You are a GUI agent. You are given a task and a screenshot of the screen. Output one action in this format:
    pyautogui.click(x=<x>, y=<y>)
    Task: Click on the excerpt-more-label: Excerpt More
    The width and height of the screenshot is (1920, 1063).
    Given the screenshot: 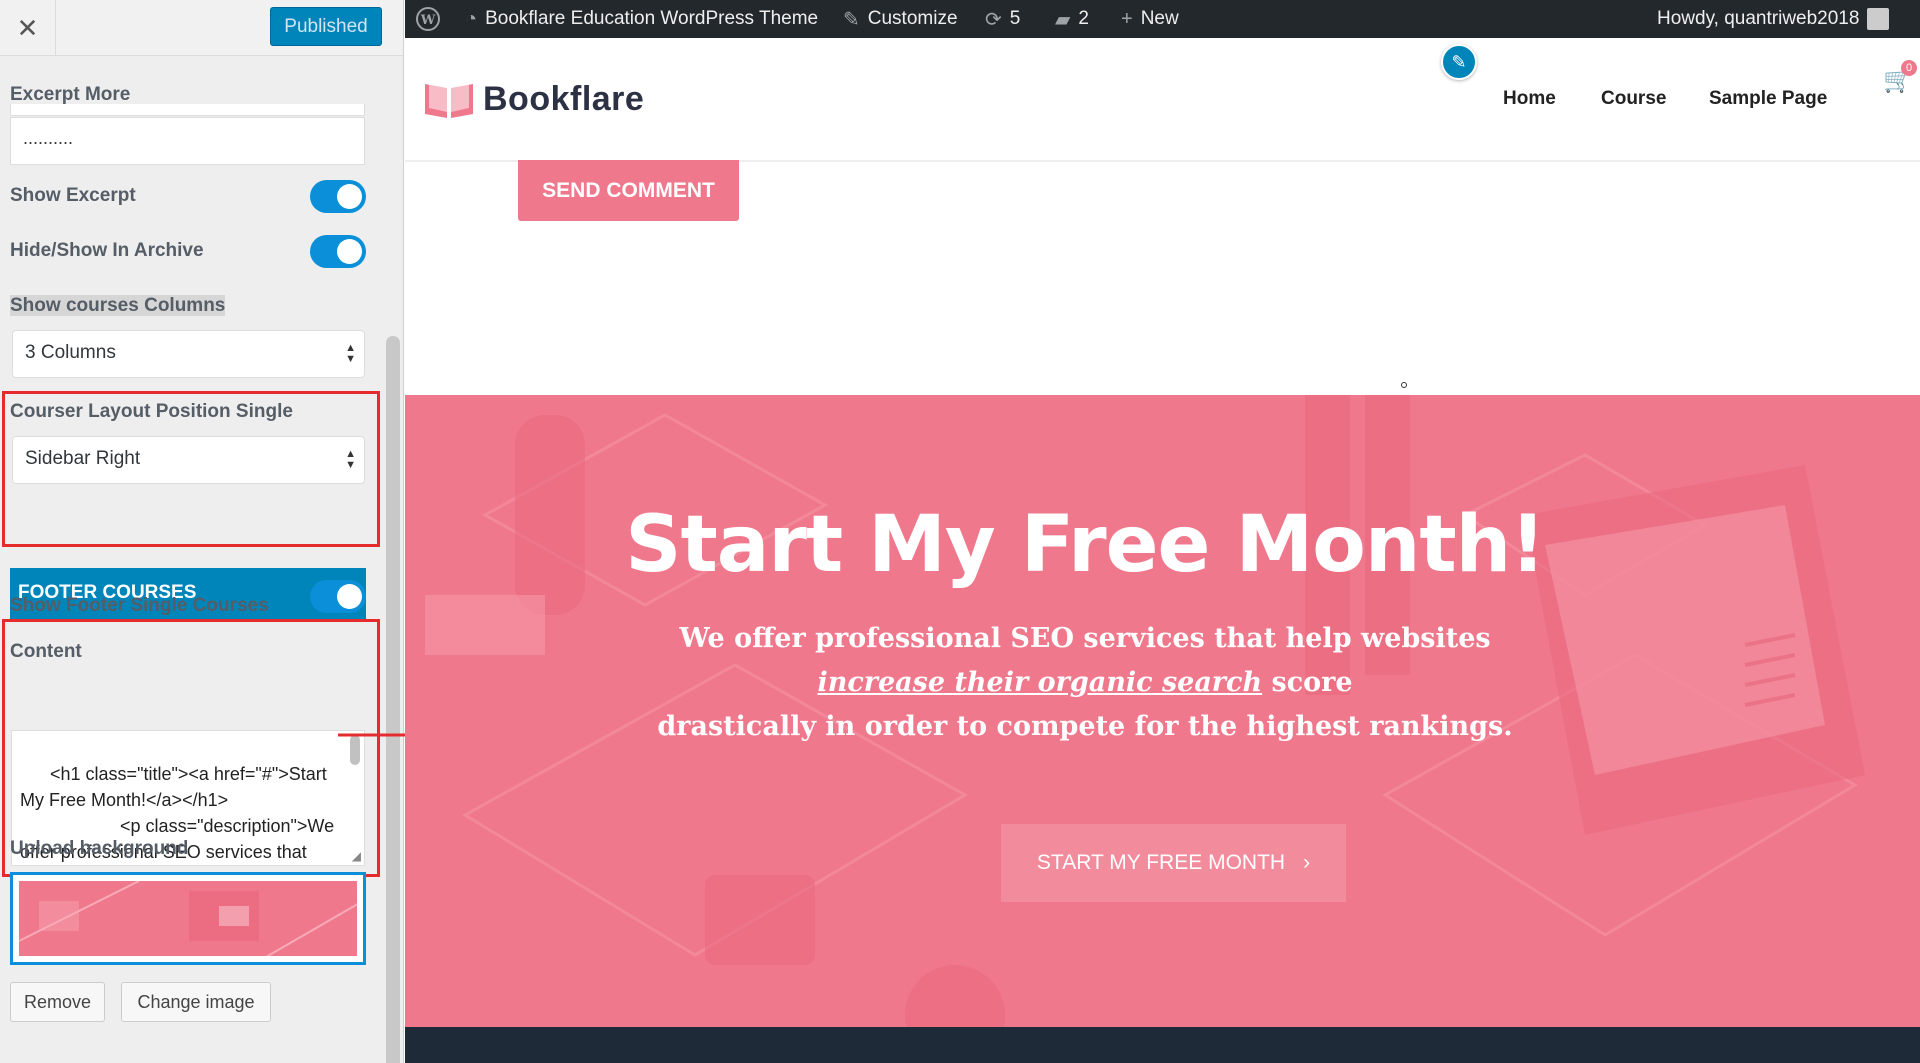 What is the action you would take?
    pyautogui.click(x=70, y=94)
    